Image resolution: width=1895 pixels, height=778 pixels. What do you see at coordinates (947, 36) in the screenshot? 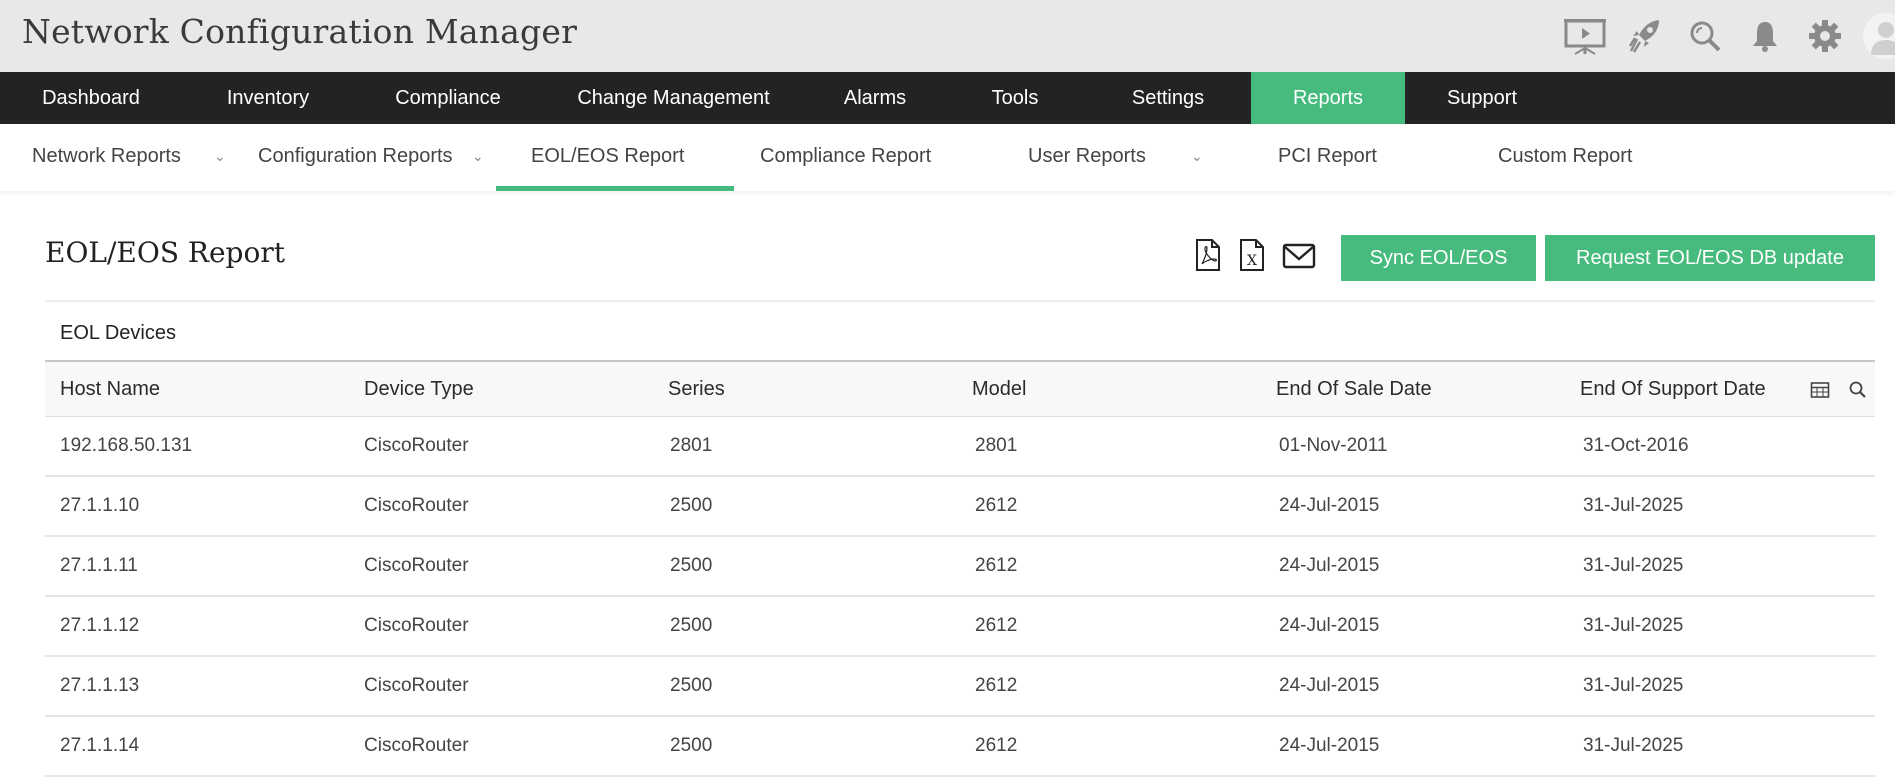
I see `app-header: Network Configuration Manager` at bounding box center [947, 36].